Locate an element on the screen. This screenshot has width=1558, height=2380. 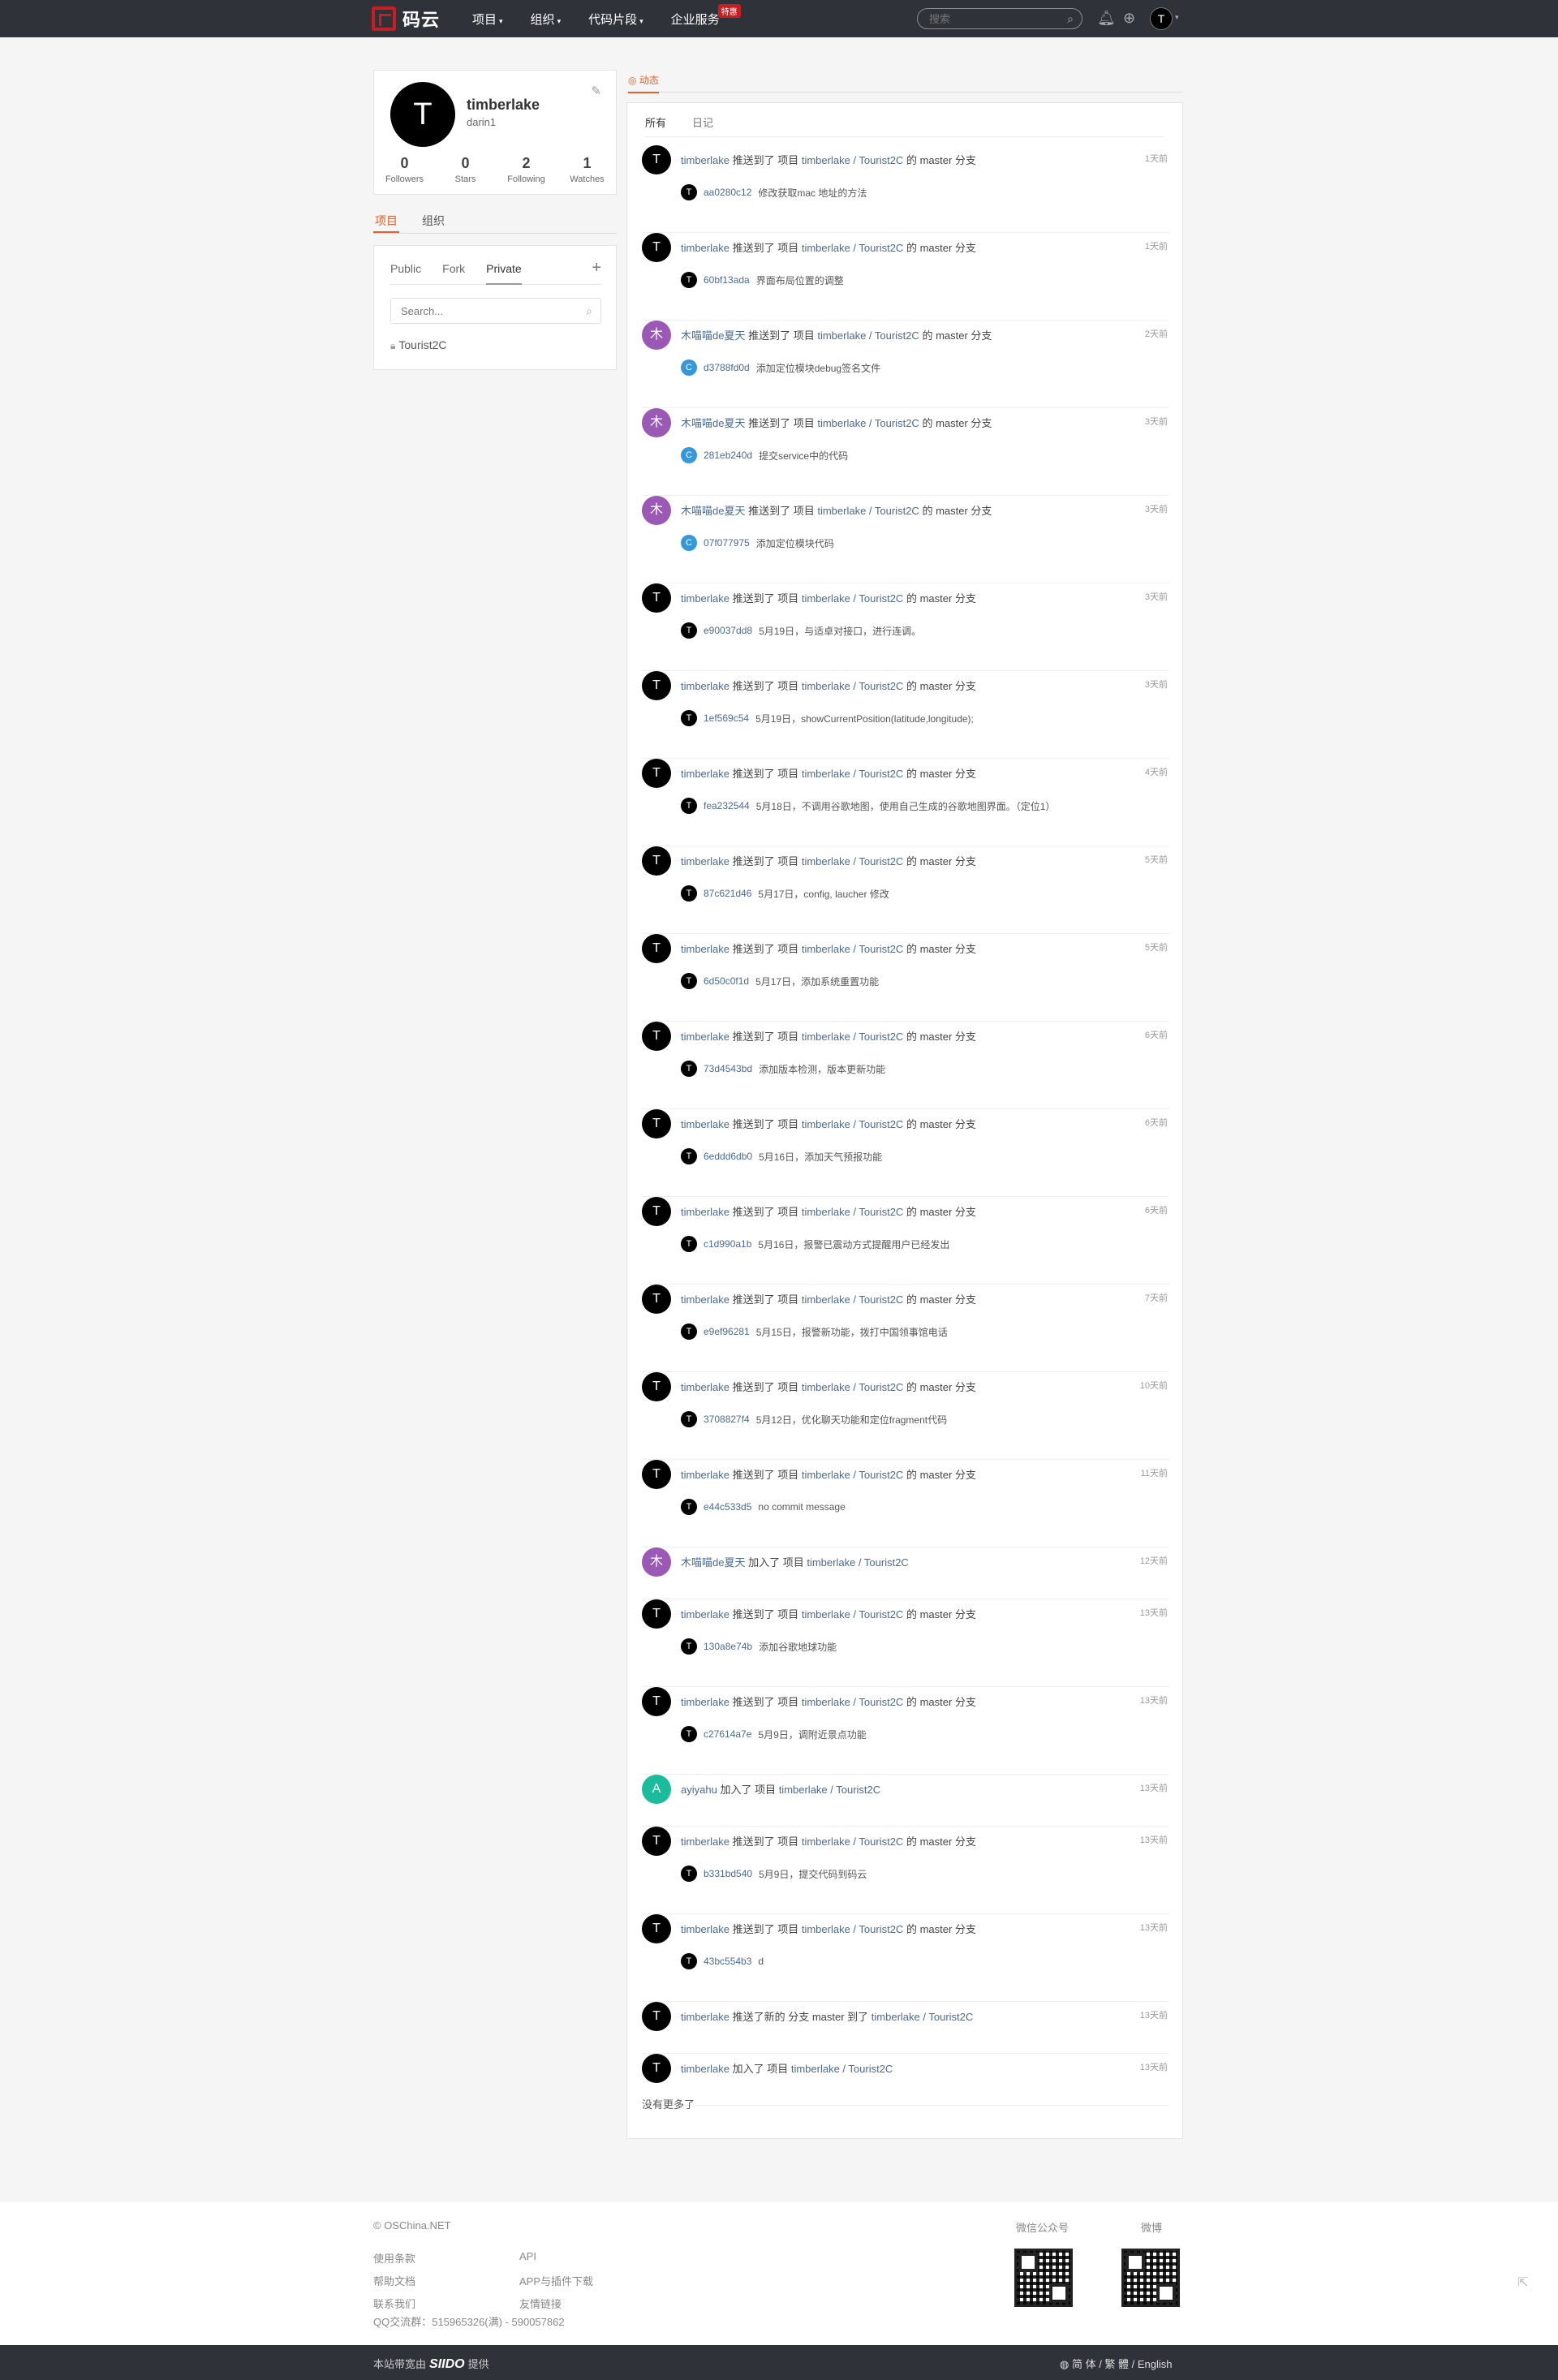
filter-diary: 日记 is located at coordinates (702, 125).